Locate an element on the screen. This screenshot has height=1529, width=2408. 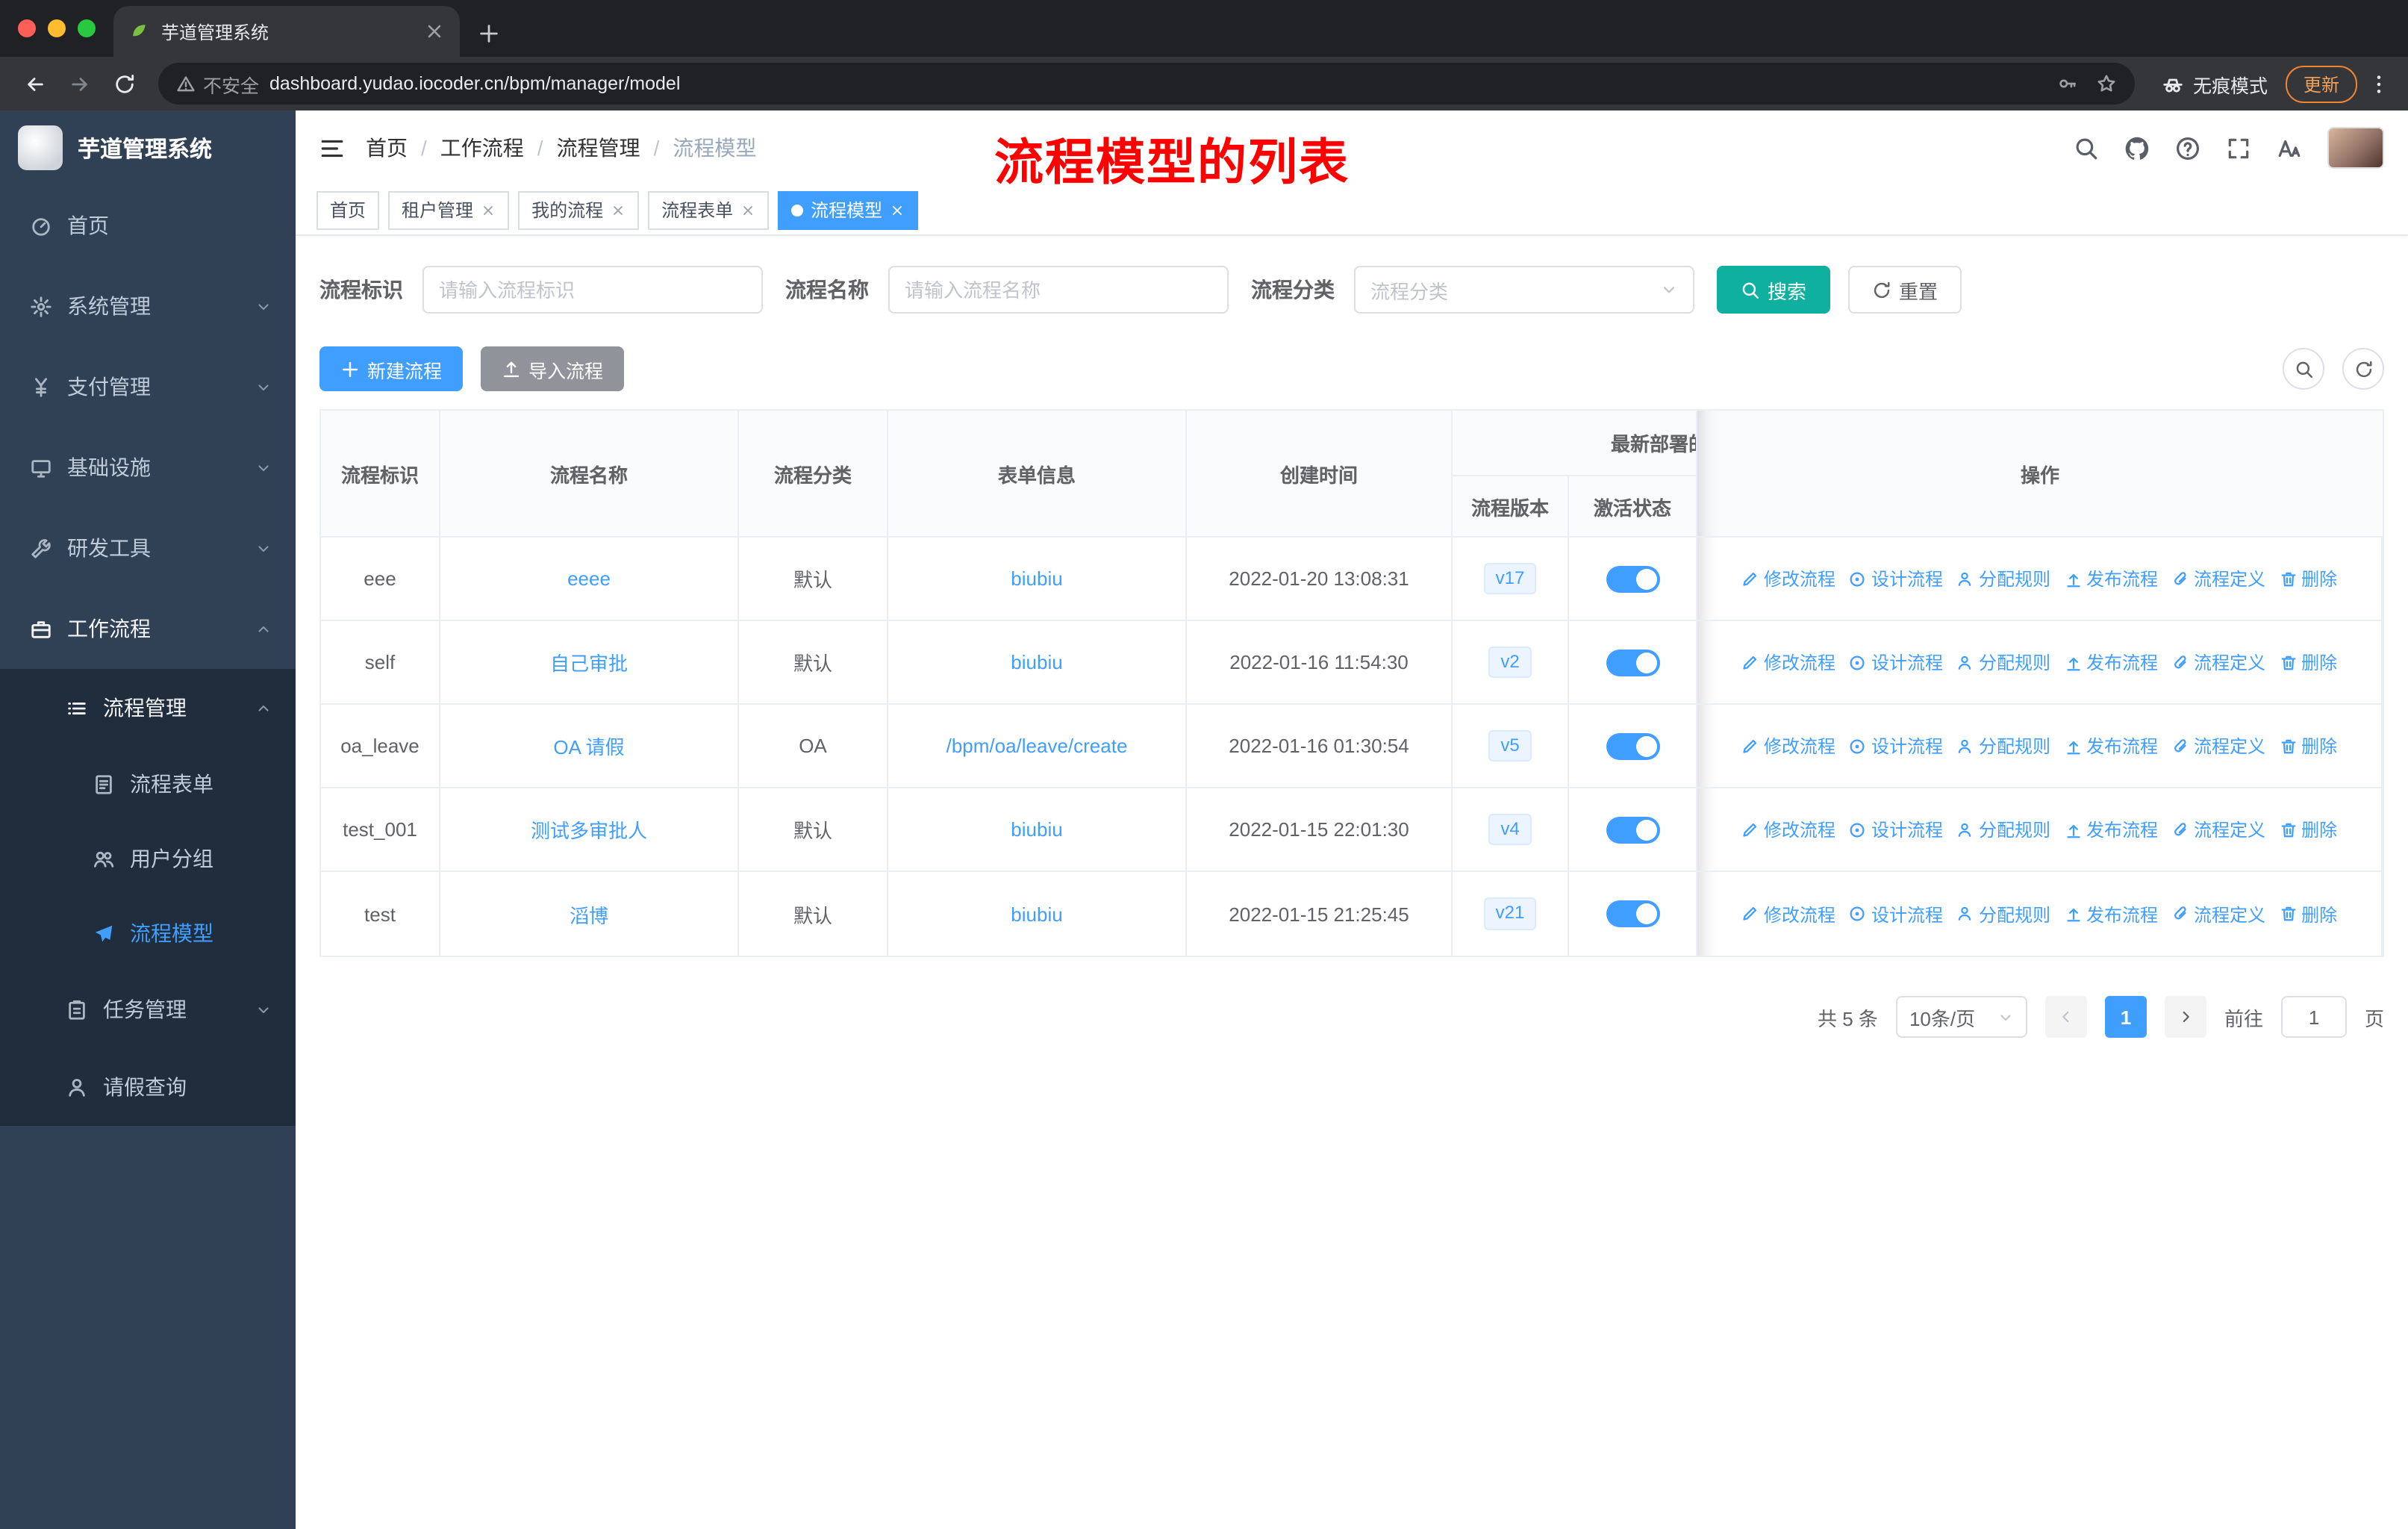
browser-menu-icon is located at coordinates (2378, 83).